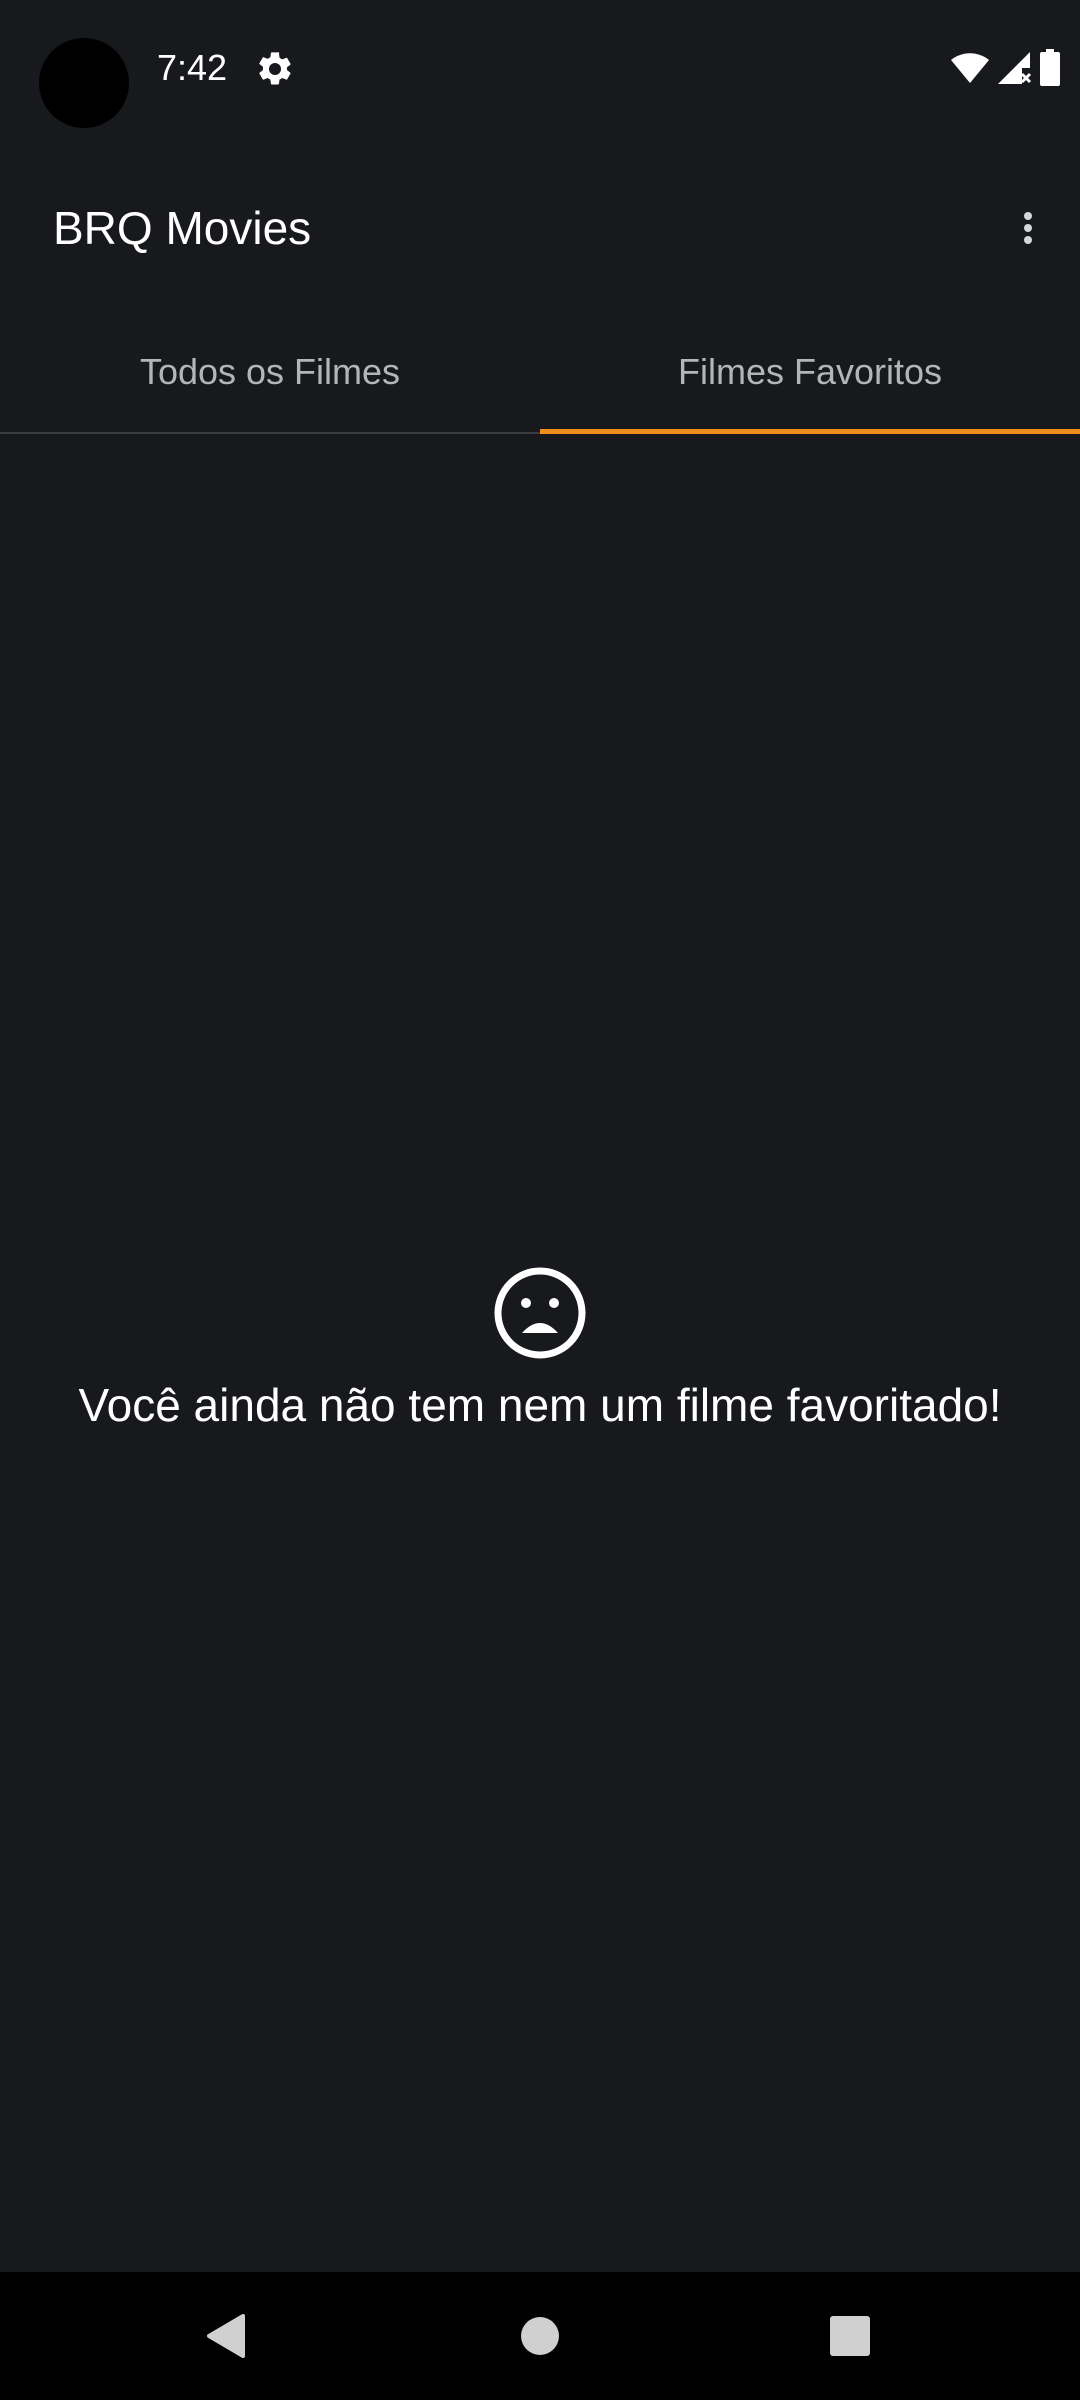 The width and height of the screenshot is (1080, 2400). I want to click on recents-icon, so click(850, 2336).